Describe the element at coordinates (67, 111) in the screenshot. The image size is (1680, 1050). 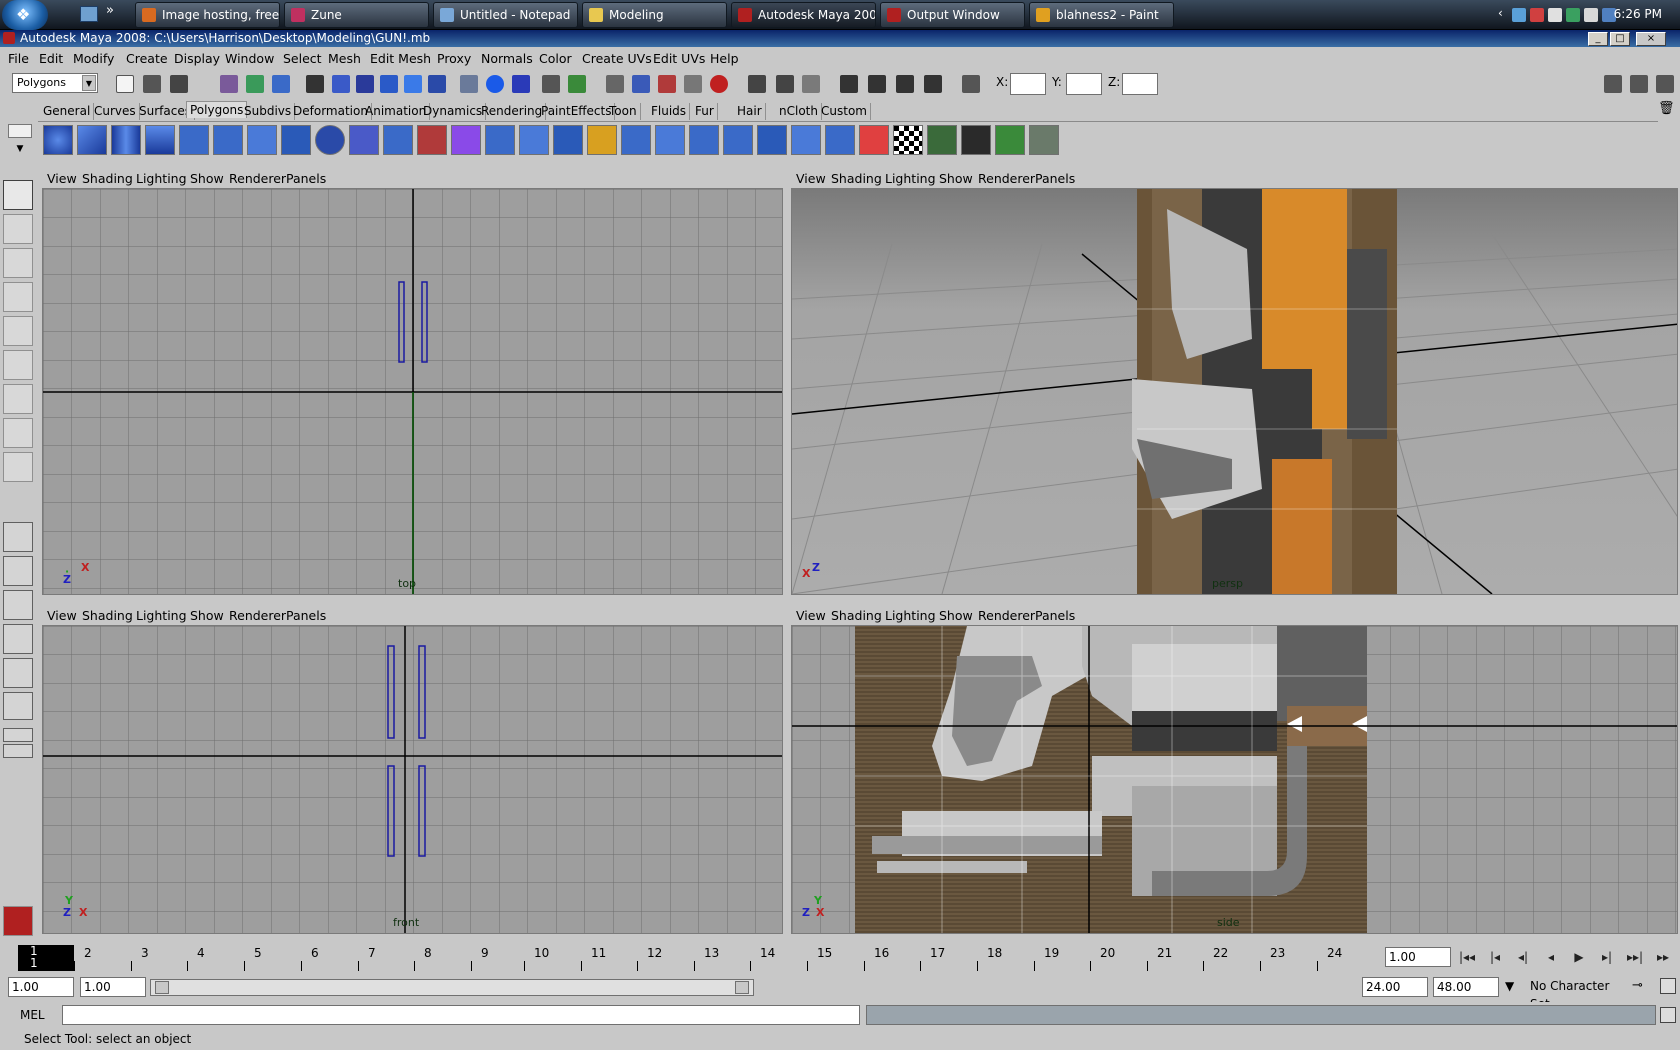
I see `tab-general: General` at that location.